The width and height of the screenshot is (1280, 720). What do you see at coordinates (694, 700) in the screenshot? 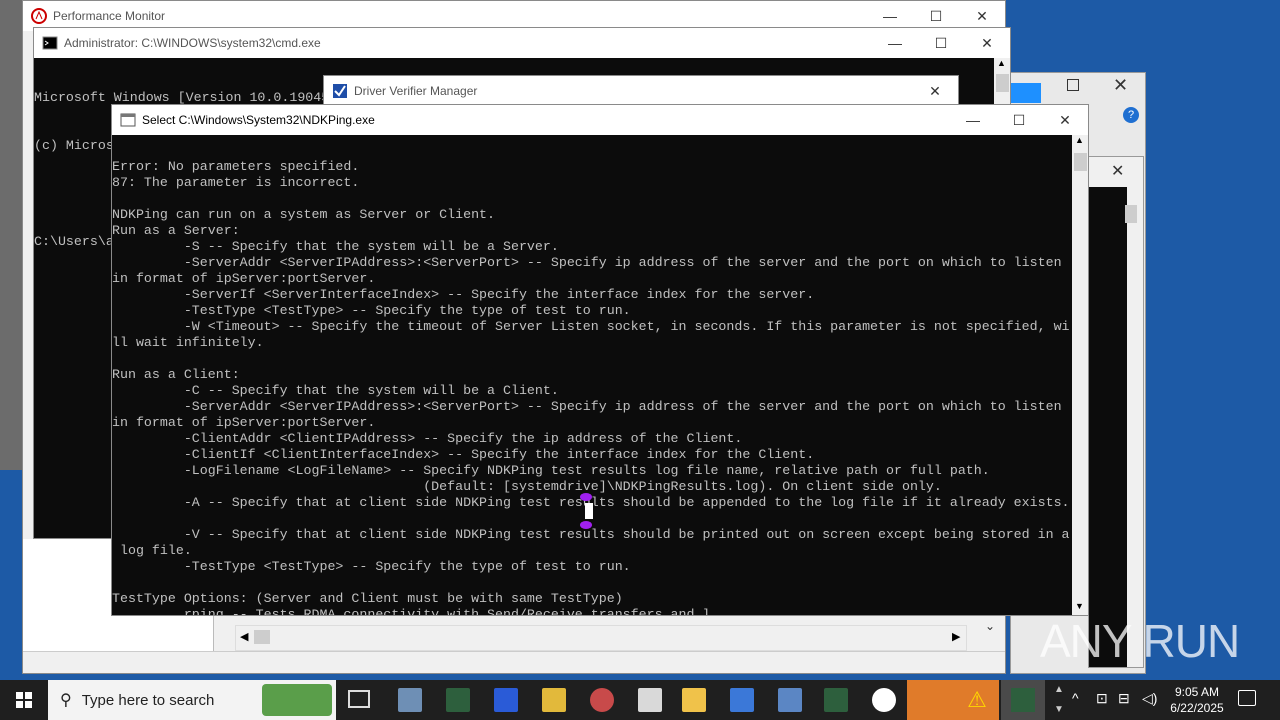
I see `taskbar-app-folder-icon` at bounding box center [694, 700].